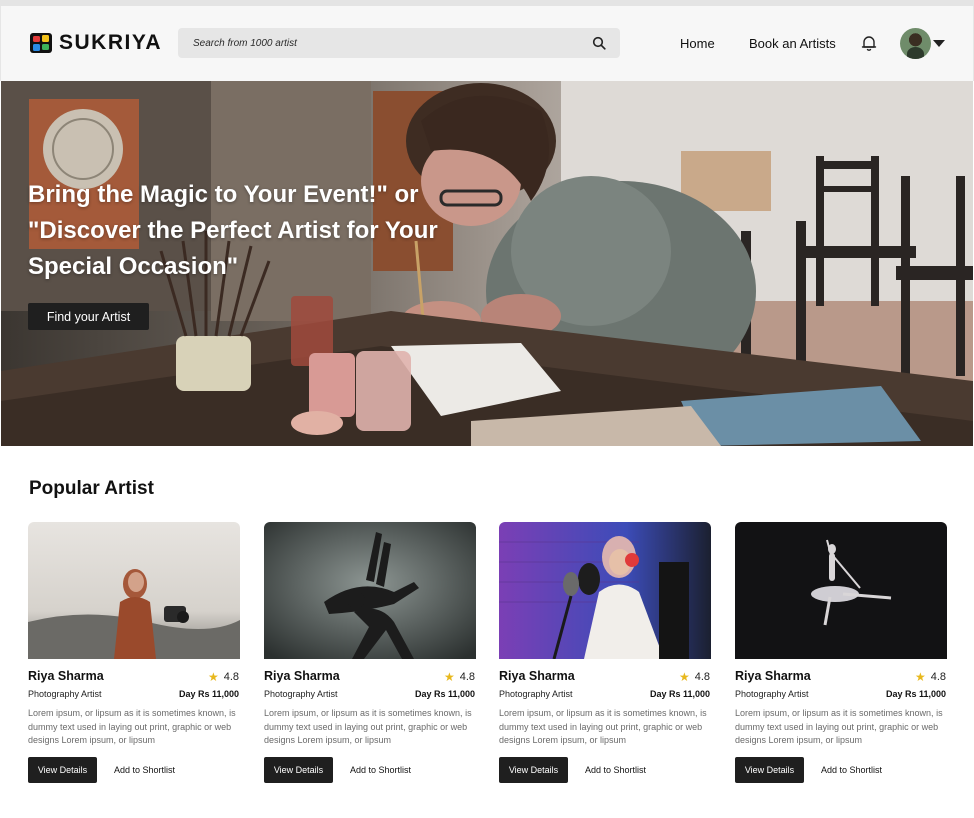 The image size is (974, 818). I want to click on find-artist-button: Find your Artist, so click(88, 316).